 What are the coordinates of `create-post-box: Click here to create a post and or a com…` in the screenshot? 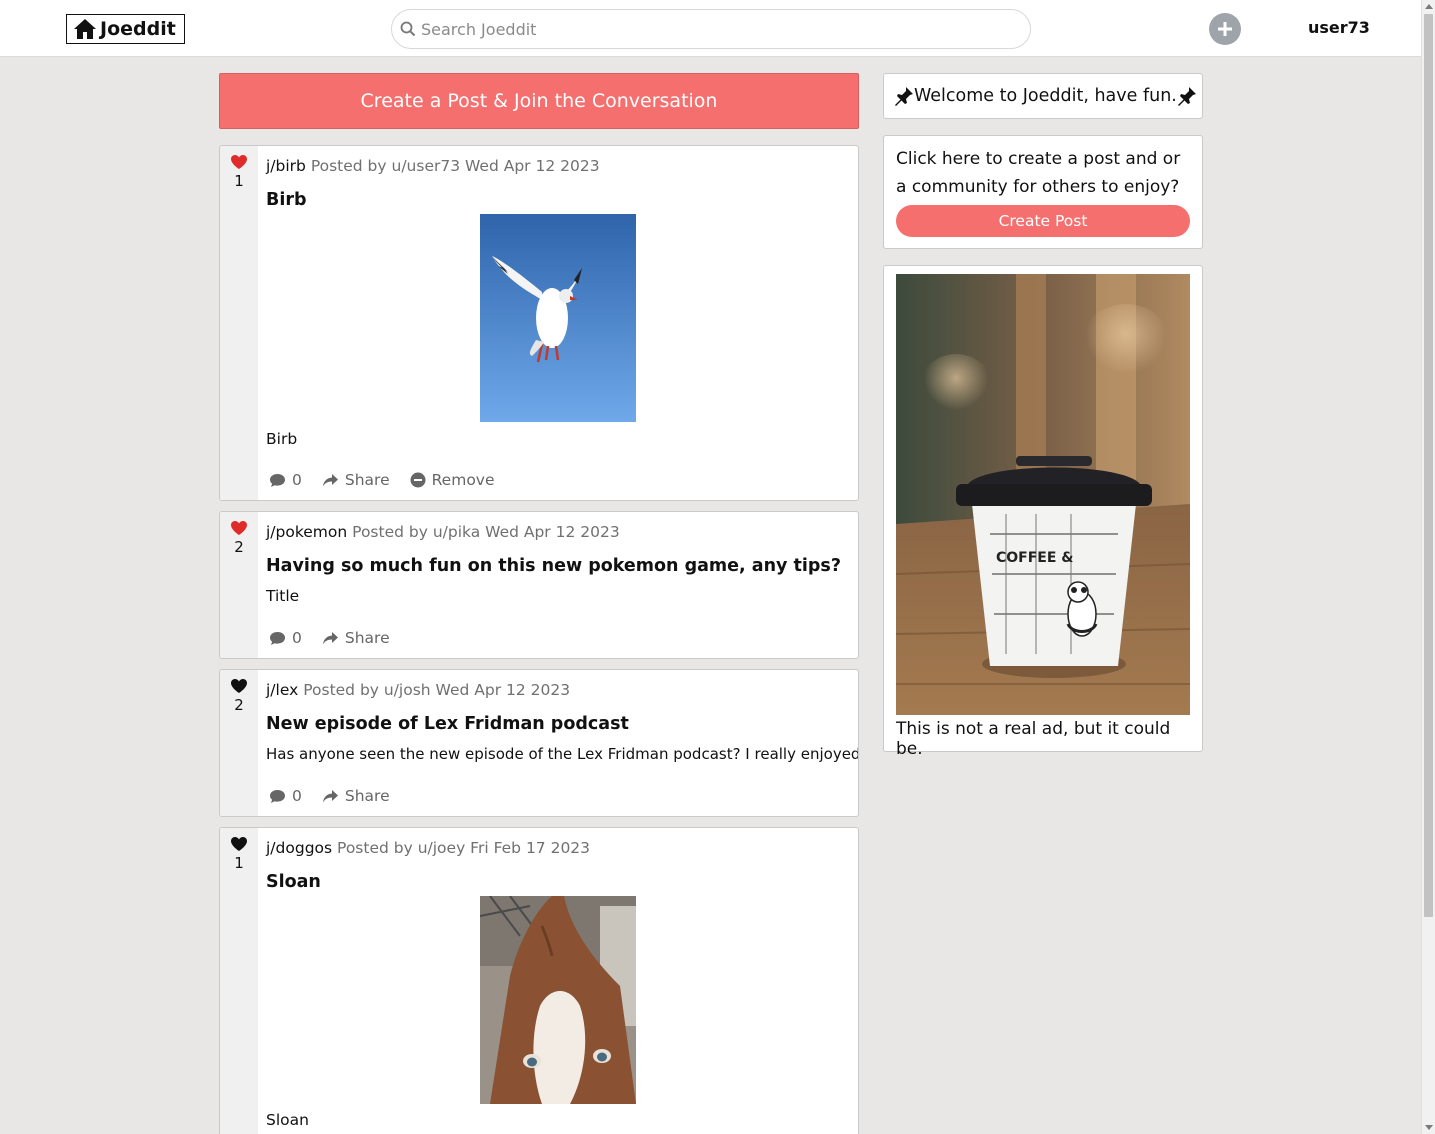 It's located at (1043, 192).